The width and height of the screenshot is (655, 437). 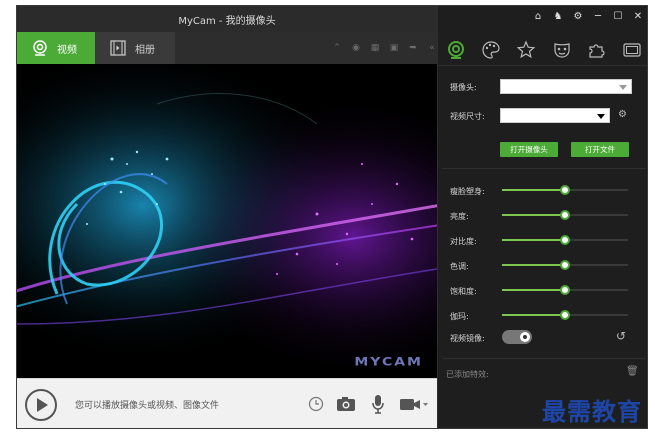 What do you see at coordinates (67, 50) in the screenshot?
I see `tab-video-label: 视频` at bounding box center [67, 50].